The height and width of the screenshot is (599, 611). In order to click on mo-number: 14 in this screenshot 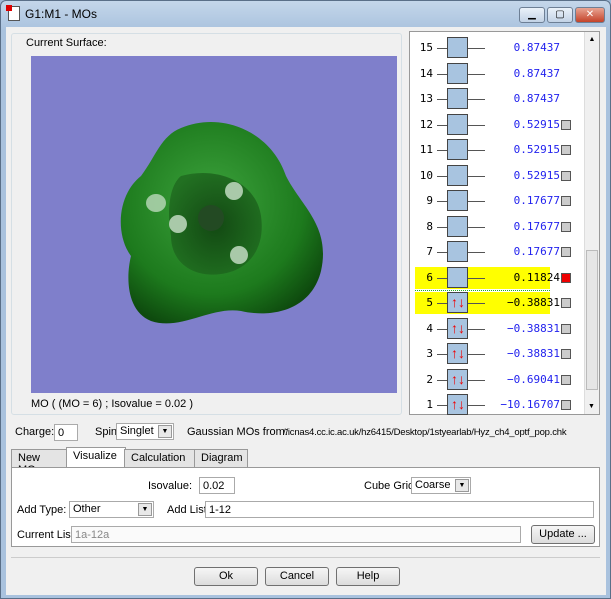, I will do `click(426, 73)`.